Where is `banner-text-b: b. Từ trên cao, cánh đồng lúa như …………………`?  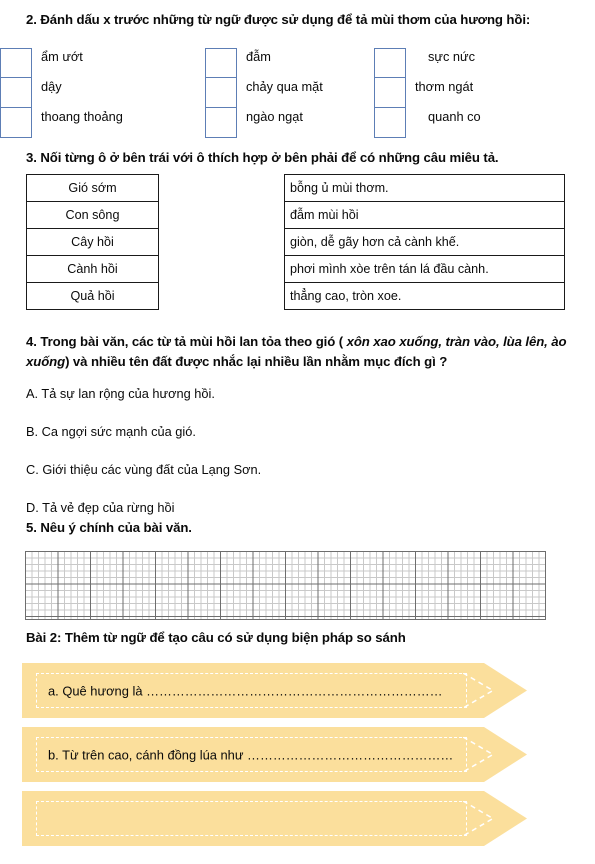 banner-text-b: b. Từ trên cao, cánh đồng lúa như ………………… is located at coordinates (251, 754).